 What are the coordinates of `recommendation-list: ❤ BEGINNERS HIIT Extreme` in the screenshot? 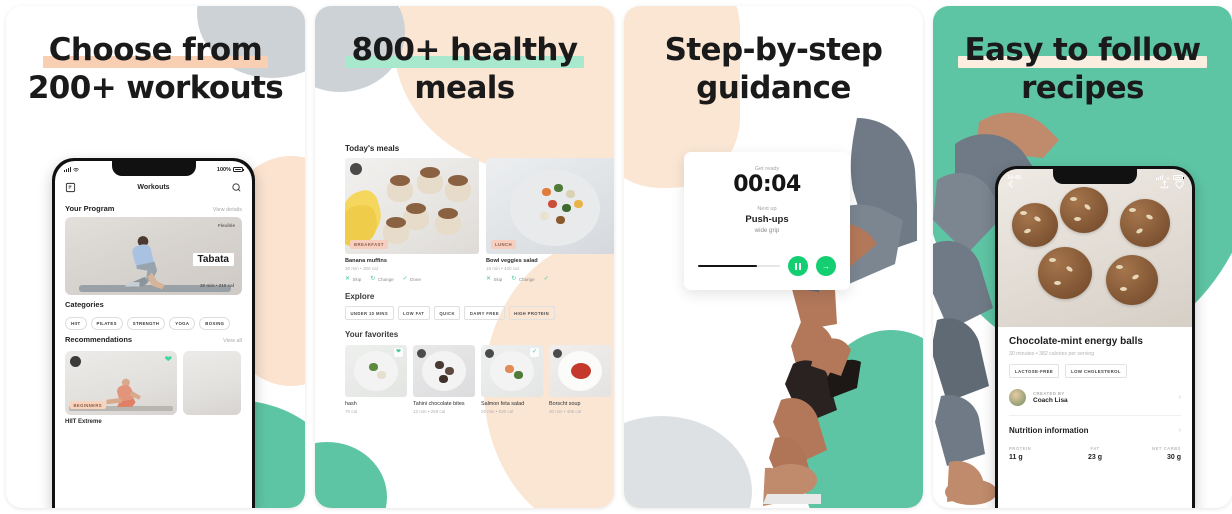 It's located at (153, 386).